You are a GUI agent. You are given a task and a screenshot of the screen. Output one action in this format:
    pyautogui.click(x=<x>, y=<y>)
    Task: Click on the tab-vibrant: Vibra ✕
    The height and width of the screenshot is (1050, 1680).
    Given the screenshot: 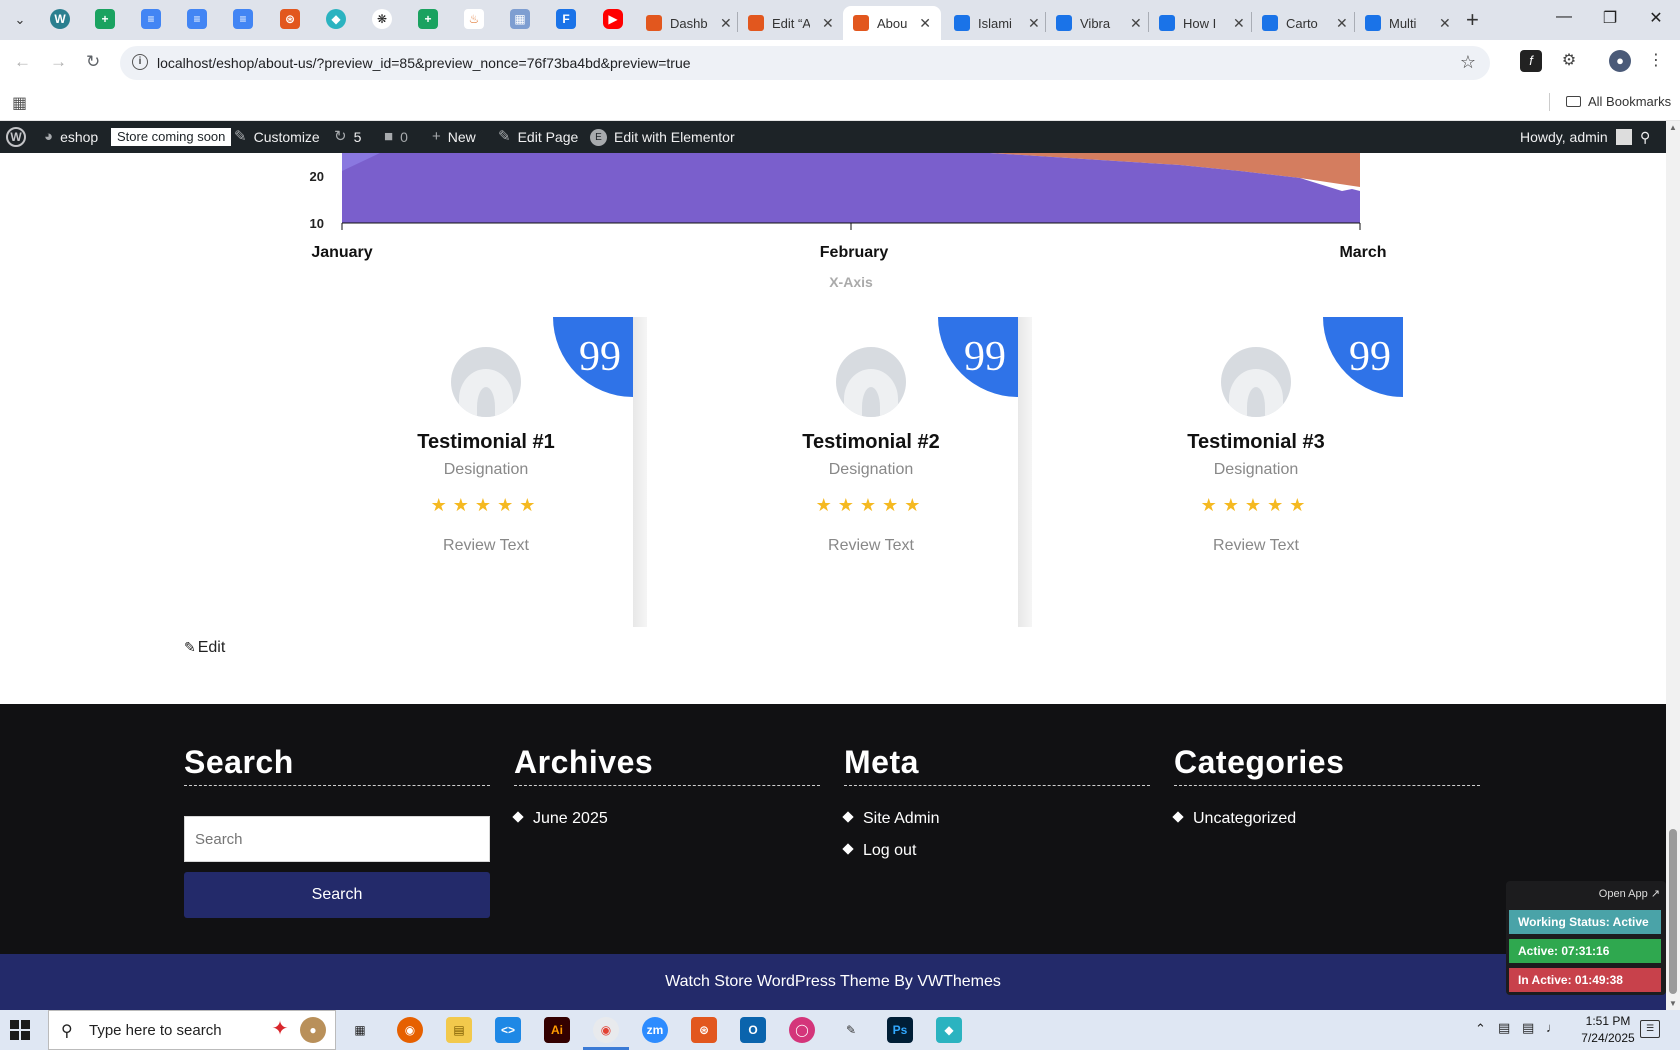 What is the action you would take?
    pyautogui.click(x=1099, y=23)
    